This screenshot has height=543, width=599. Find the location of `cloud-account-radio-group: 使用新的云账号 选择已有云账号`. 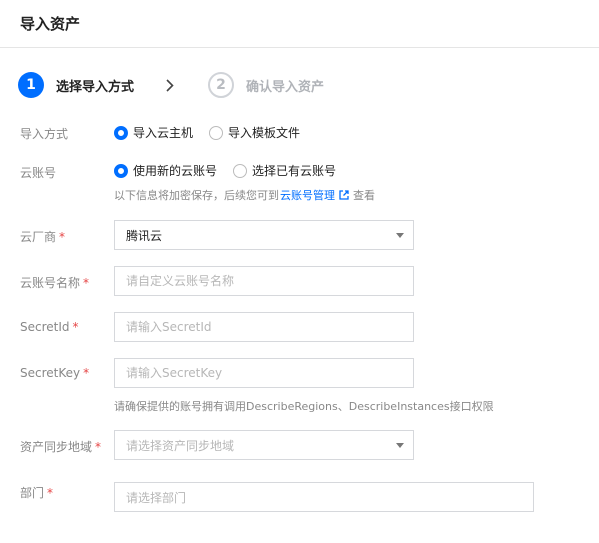

cloud-account-radio-group: 使用新的云账号 选择已有云账号 is located at coordinates (233, 170).